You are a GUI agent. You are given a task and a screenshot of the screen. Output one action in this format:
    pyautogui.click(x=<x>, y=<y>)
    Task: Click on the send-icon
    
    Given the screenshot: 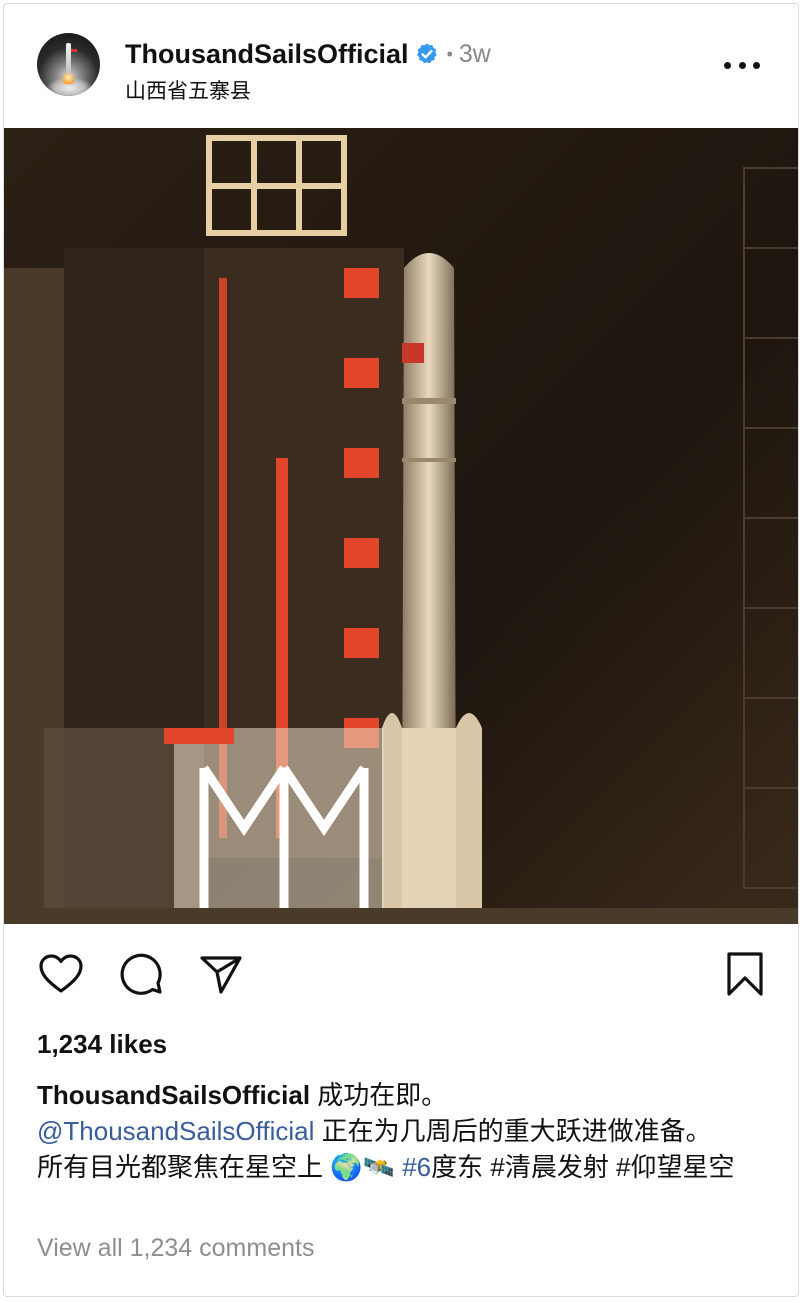 What is the action you would take?
    pyautogui.click(x=221, y=974)
    